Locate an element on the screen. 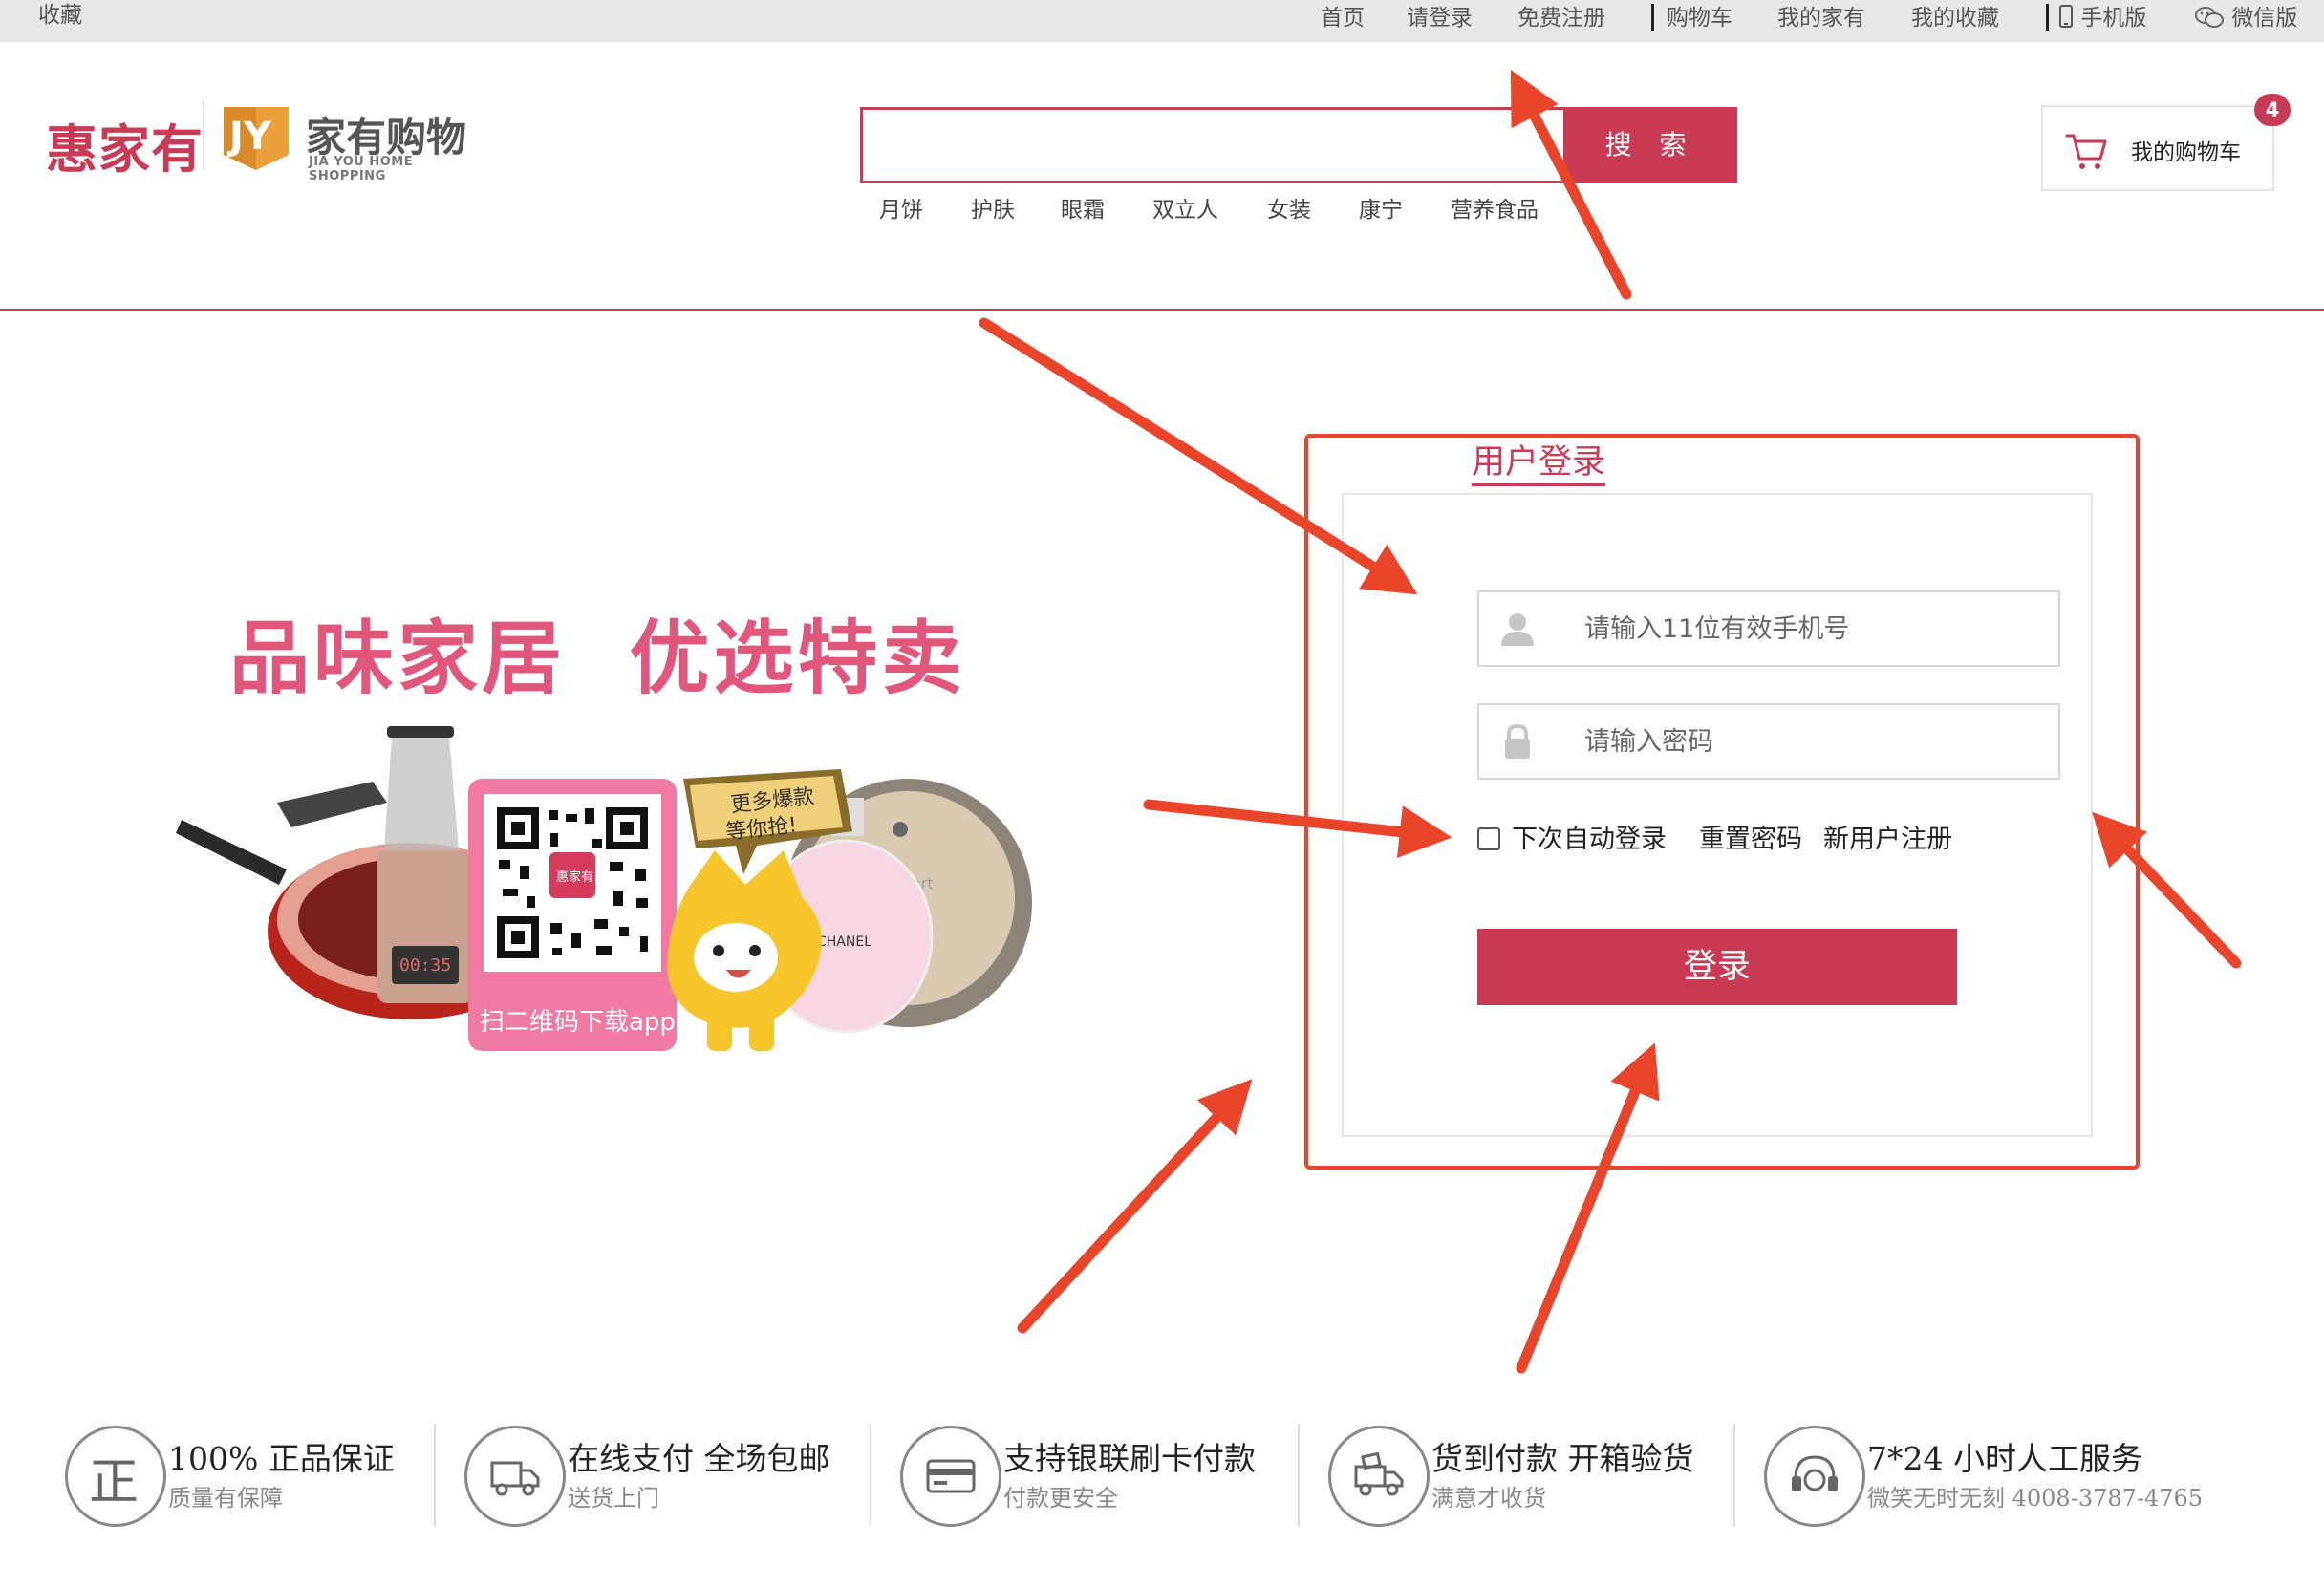  qr-caption: 扫二维码下载app is located at coordinates (578, 1022).